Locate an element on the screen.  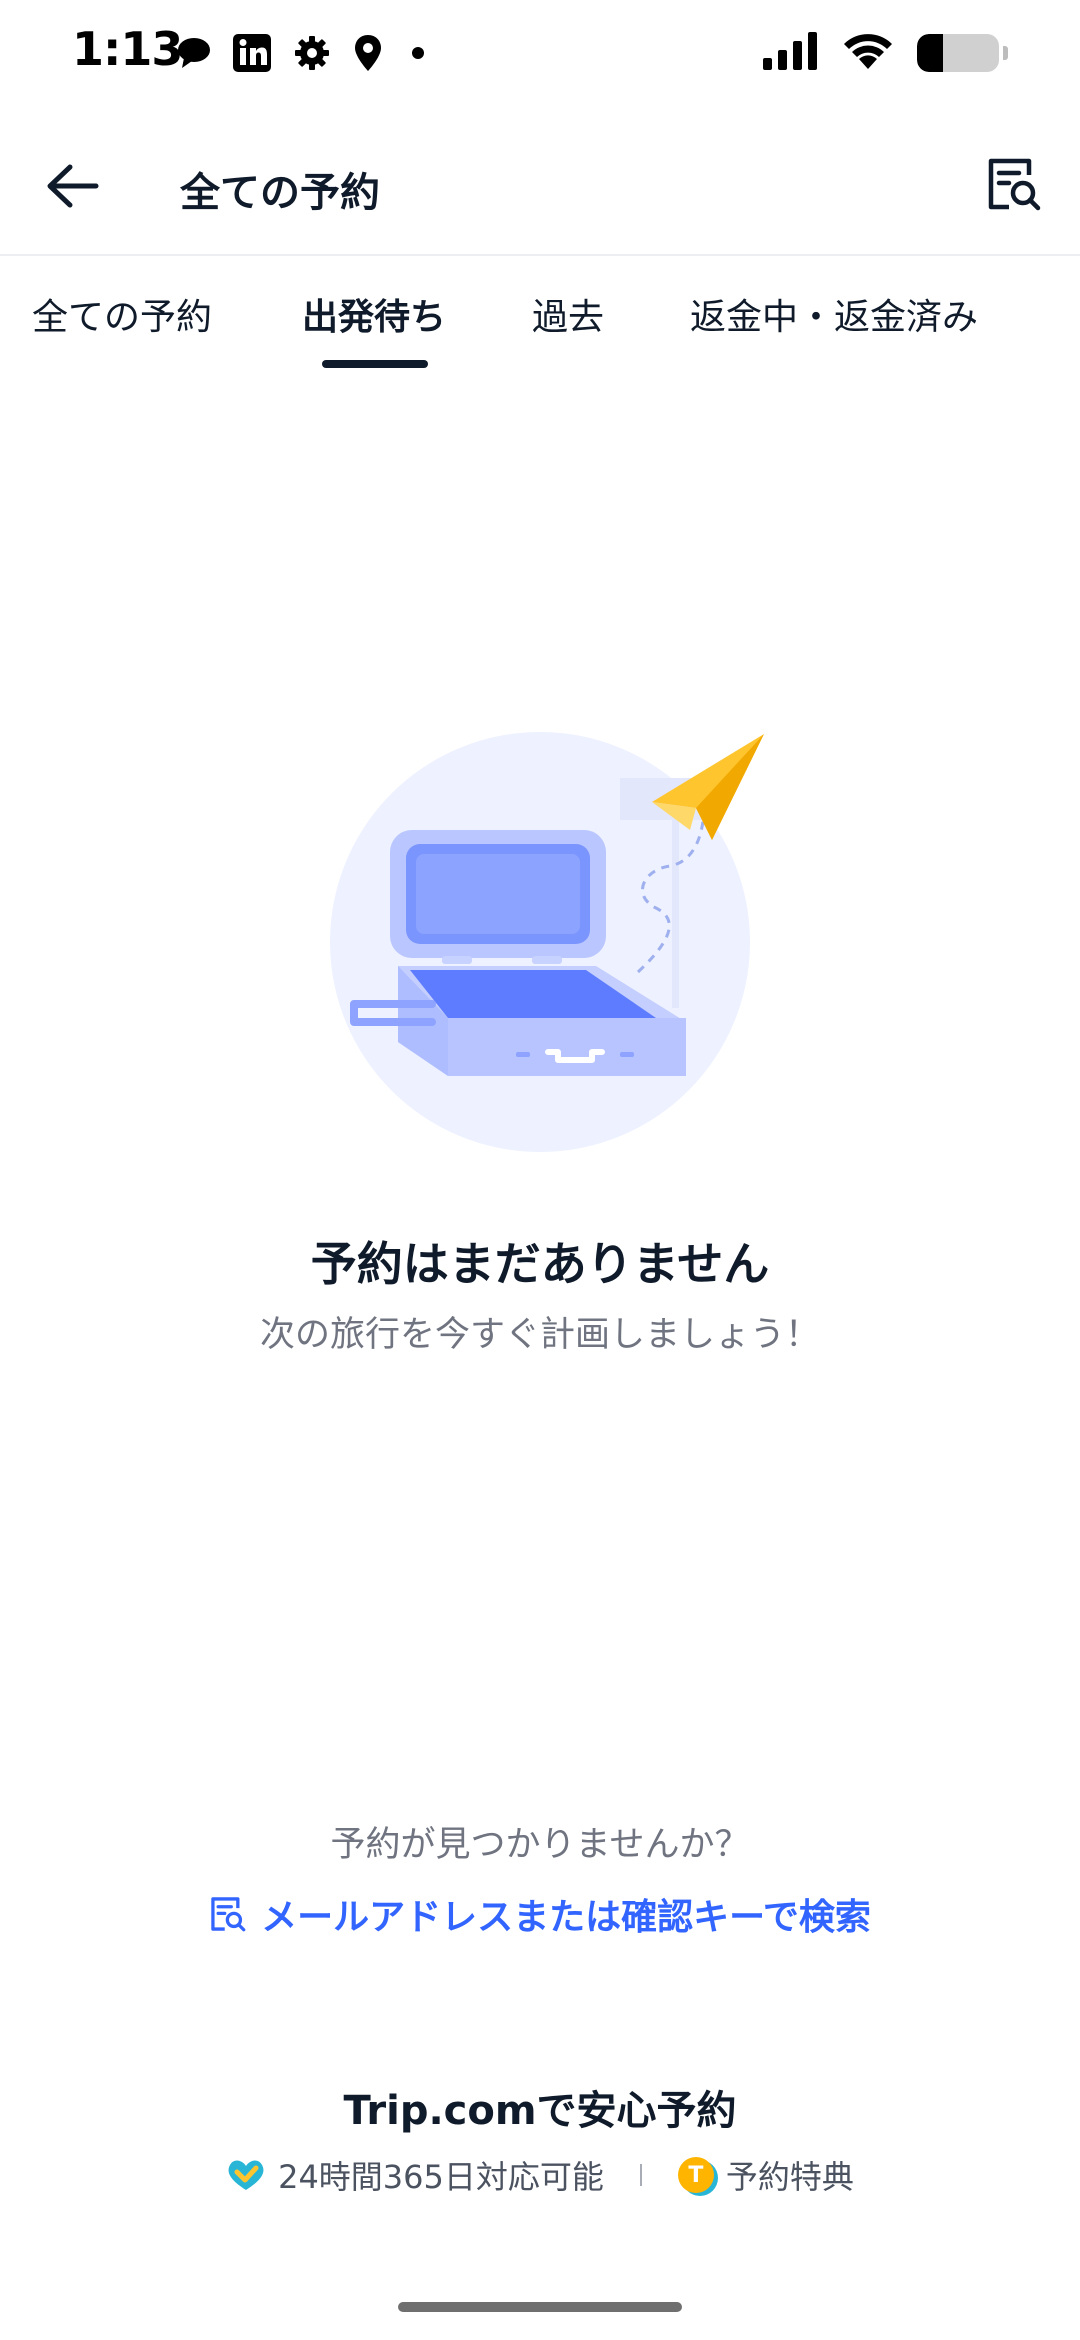
empty-state-title: 予約はまだありません is located at coordinates (540, 1264).